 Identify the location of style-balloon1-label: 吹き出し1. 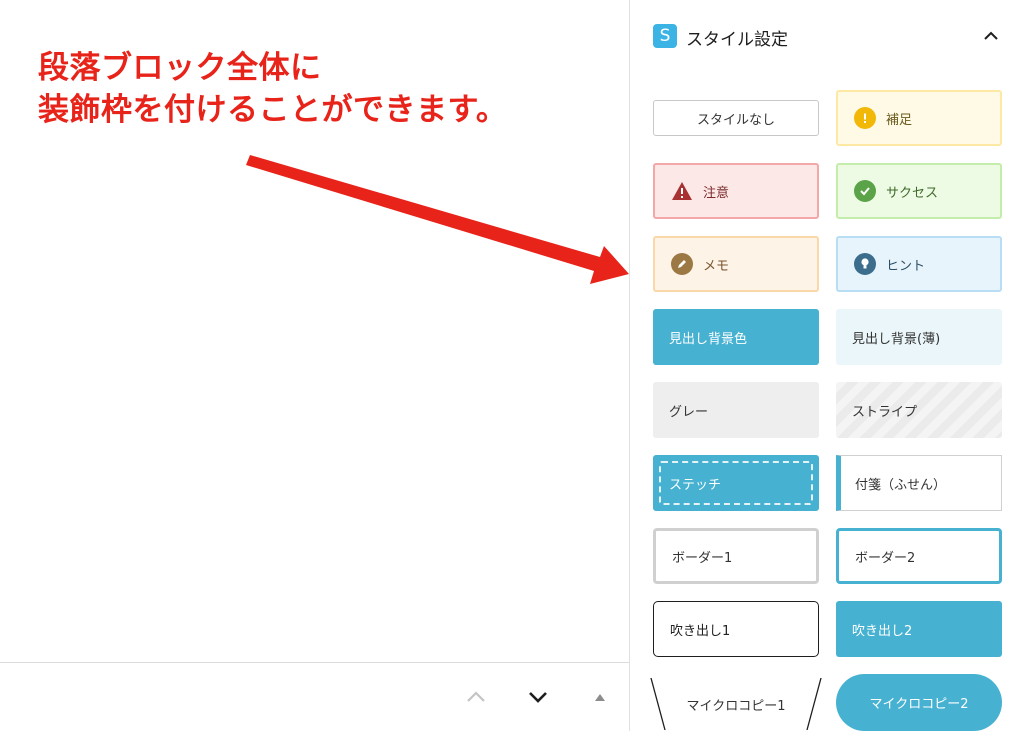
(700, 631).